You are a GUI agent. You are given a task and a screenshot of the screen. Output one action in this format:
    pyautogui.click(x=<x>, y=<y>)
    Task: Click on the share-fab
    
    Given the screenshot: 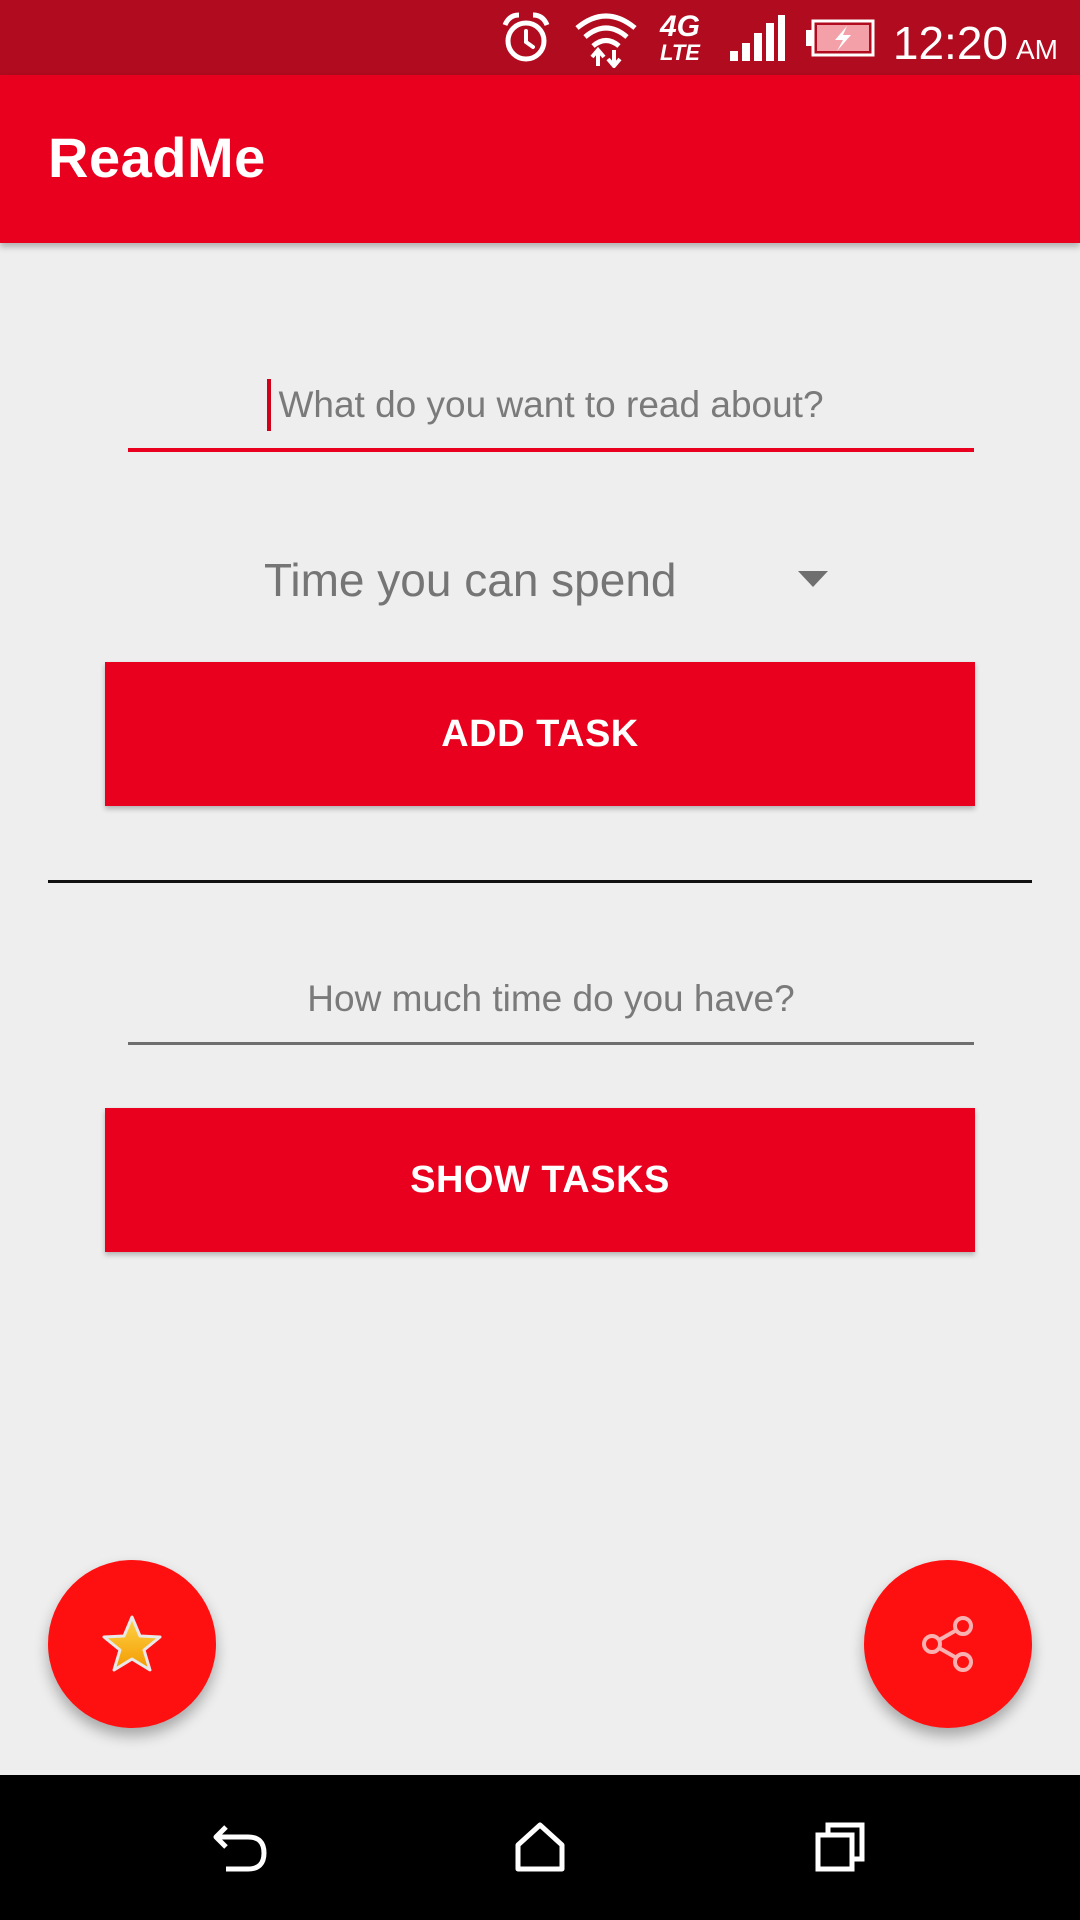 What is the action you would take?
    pyautogui.click(x=948, y=1644)
    